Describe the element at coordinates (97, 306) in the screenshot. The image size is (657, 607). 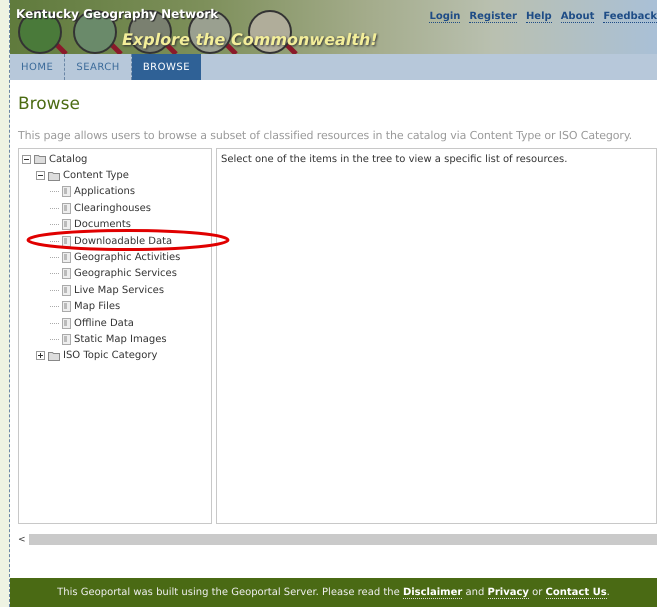
I see `tree-item: Map Files` at that location.